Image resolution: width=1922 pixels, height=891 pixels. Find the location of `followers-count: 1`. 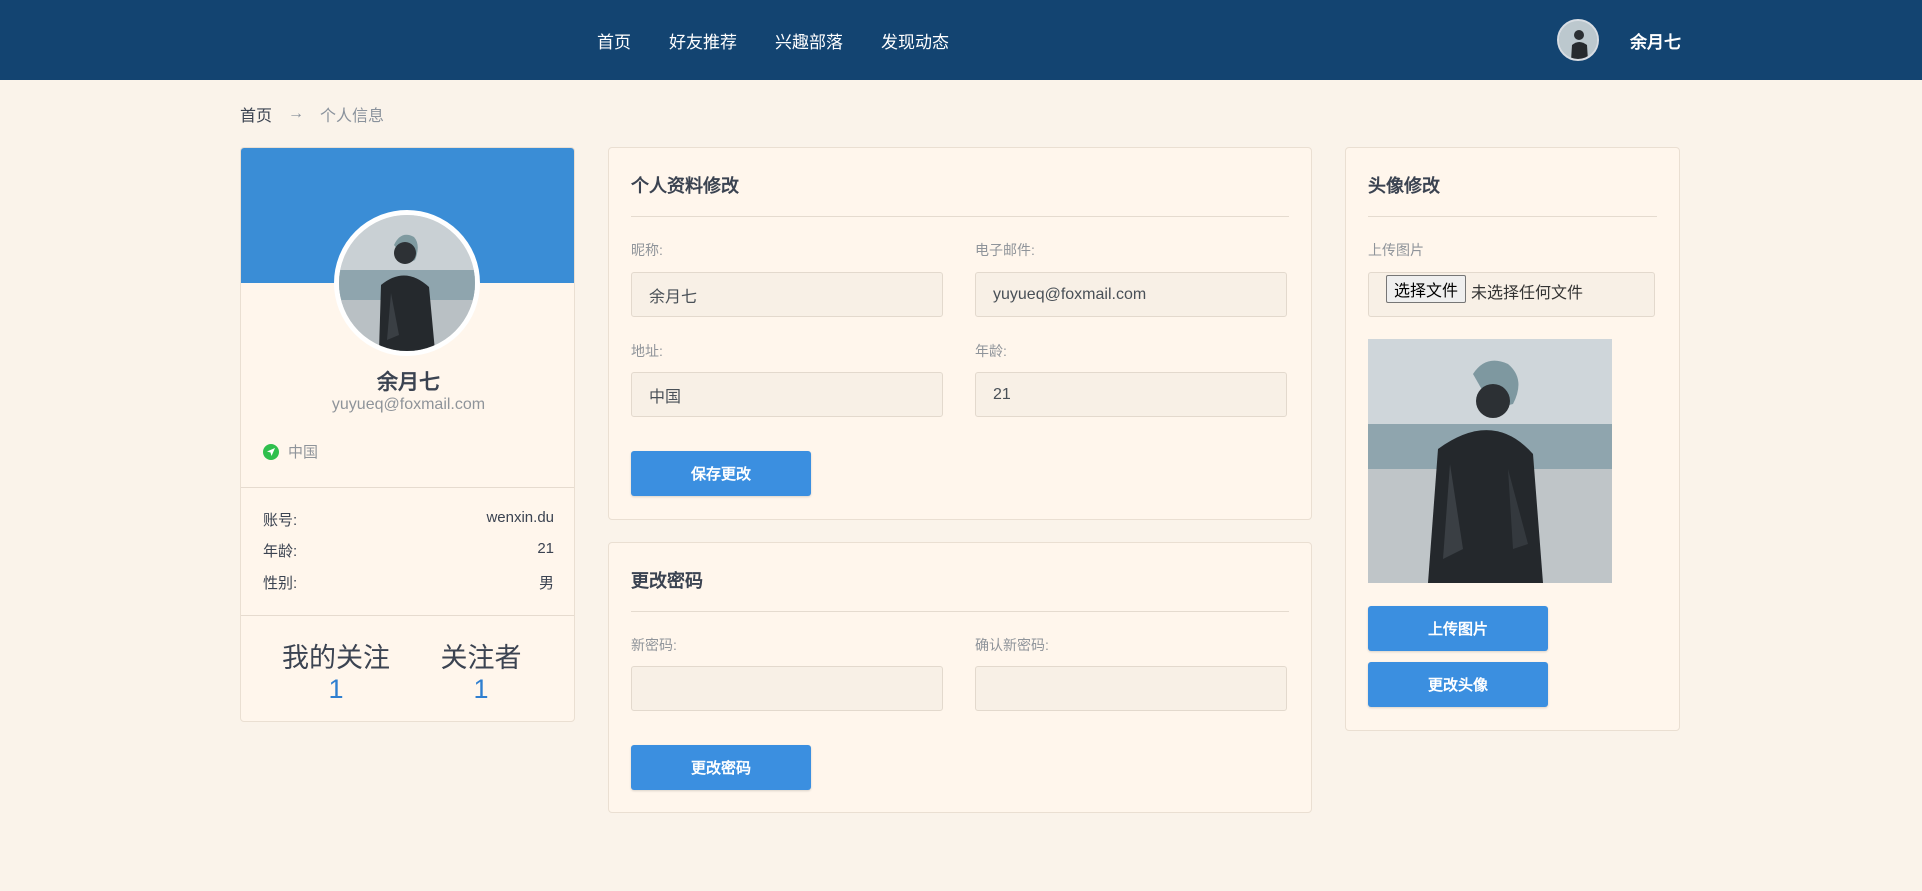

followers-count: 1 is located at coordinates (481, 689).